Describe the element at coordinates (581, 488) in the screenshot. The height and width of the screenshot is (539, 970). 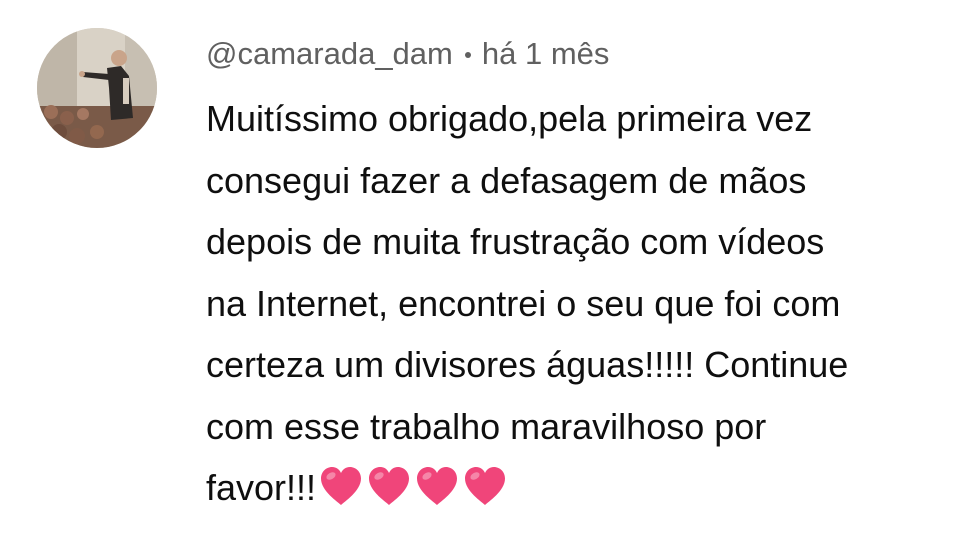
I see `comment-last-line: favor!!!` at that location.